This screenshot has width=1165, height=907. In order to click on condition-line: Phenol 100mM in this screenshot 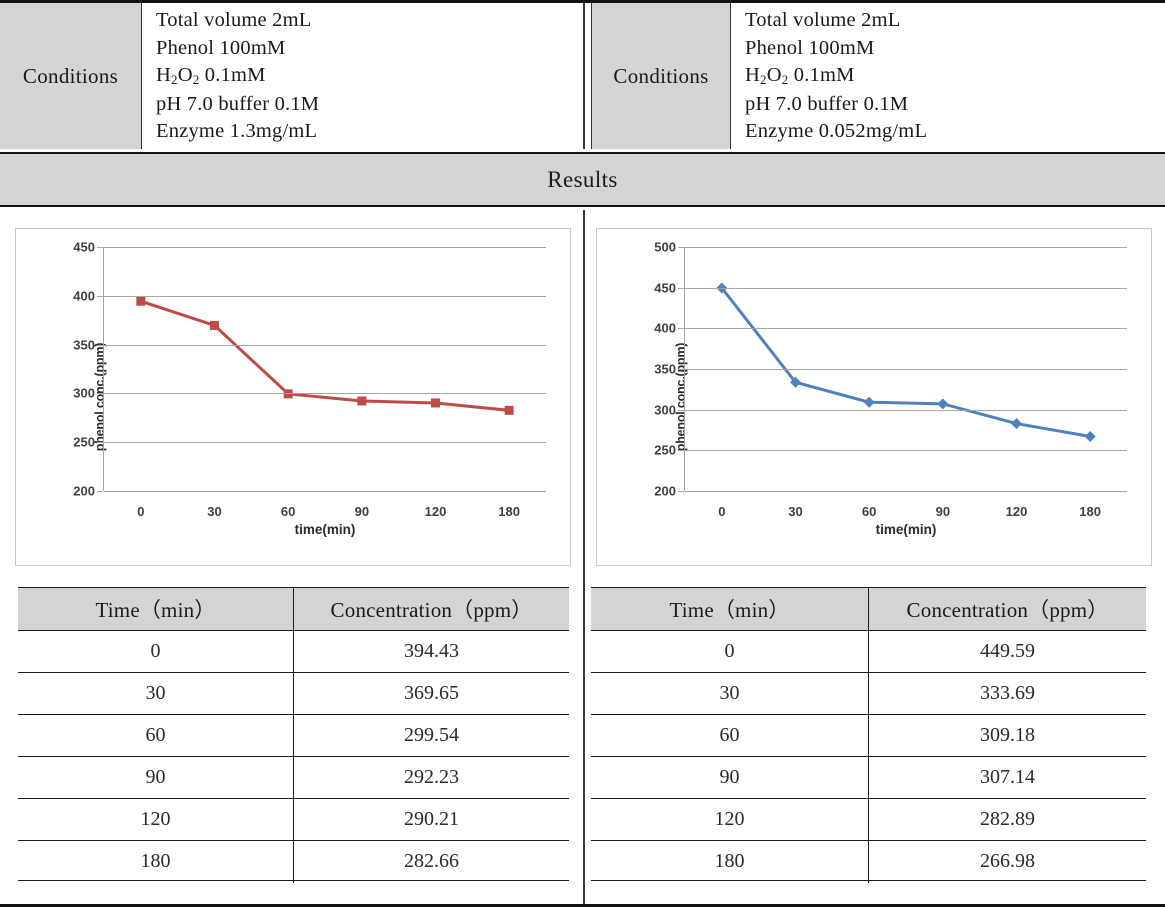, I will do `click(810, 47)`.